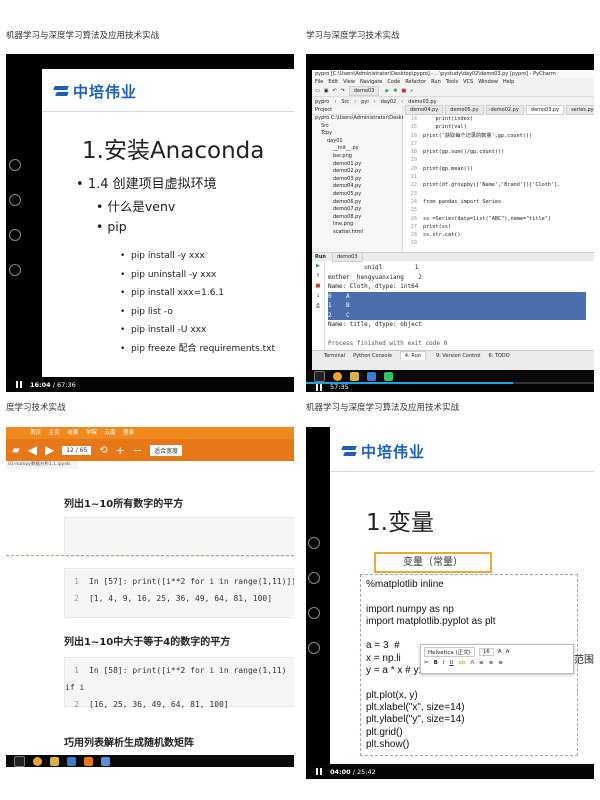  What do you see at coordinates (468, 82) in the screenshot?
I see `menu-vcs: VCS` at bounding box center [468, 82].